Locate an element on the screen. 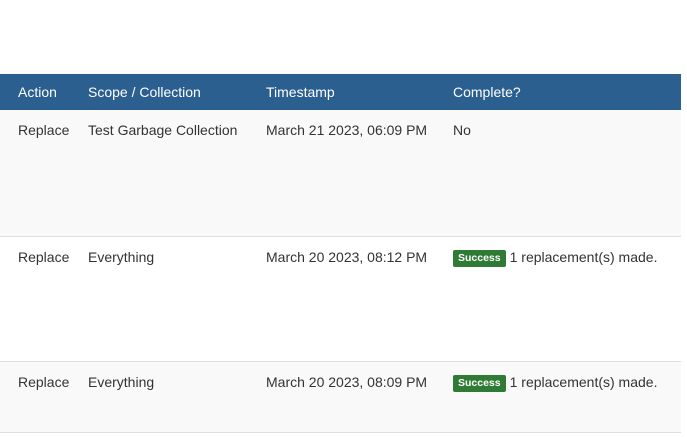 This screenshot has width=687, height=437. header-complete: Complete? is located at coordinates (487, 92).